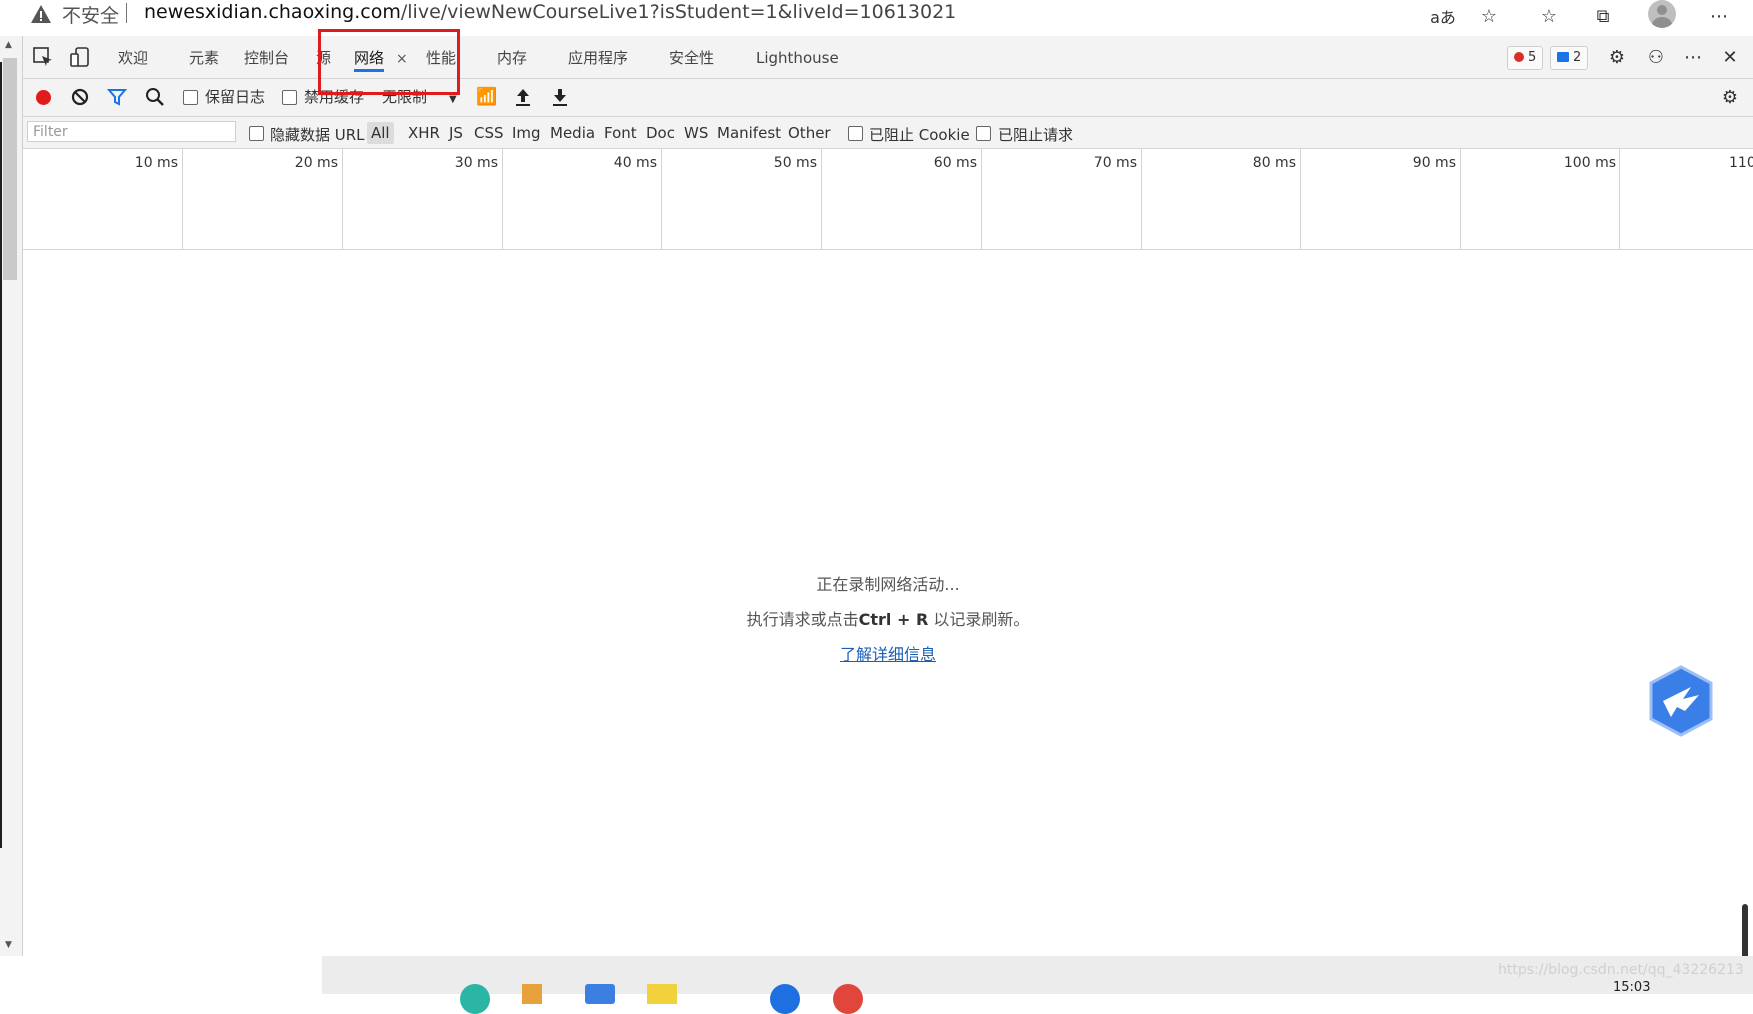 The height and width of the screenshot is (1014, 1753). What do you see at coordinates (316, 163) in the screenshot?
I see `timeline-tick-label: 20 ms` at bounding box center [316, 163].